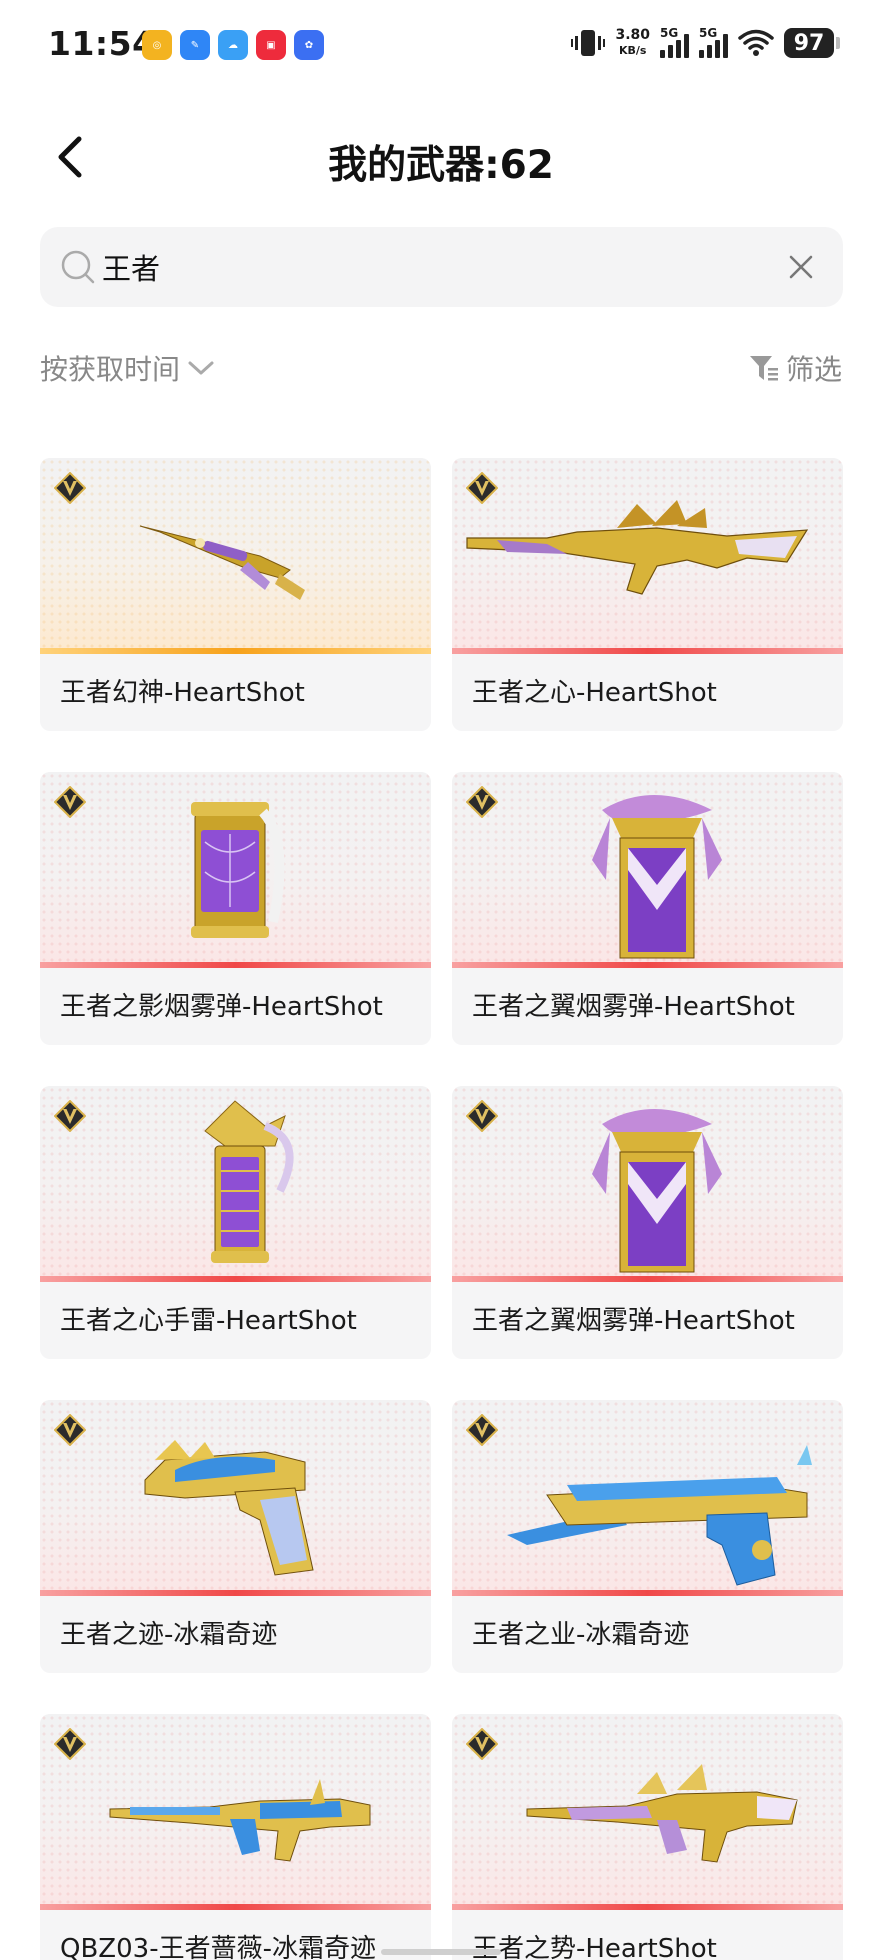 The width and height of the screenshot is (882, 1960). I want to click on weapon-card: 王者之迹-冰霜奇迹, so click(235, 1536).